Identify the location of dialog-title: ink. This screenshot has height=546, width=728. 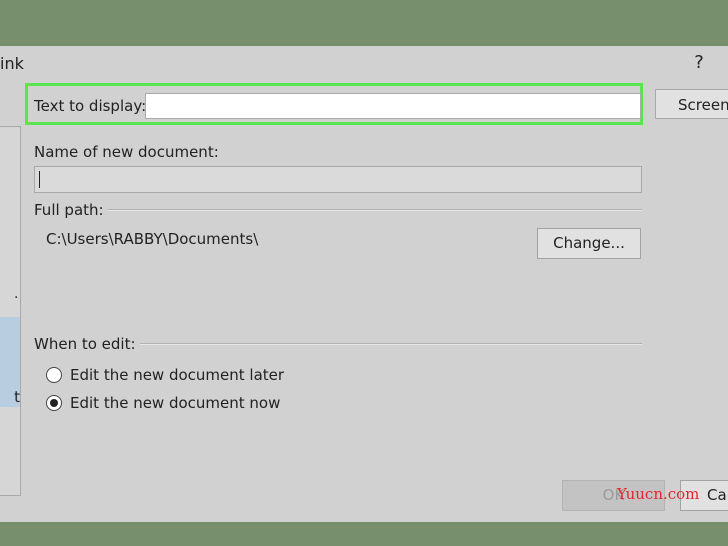
(12, 63).